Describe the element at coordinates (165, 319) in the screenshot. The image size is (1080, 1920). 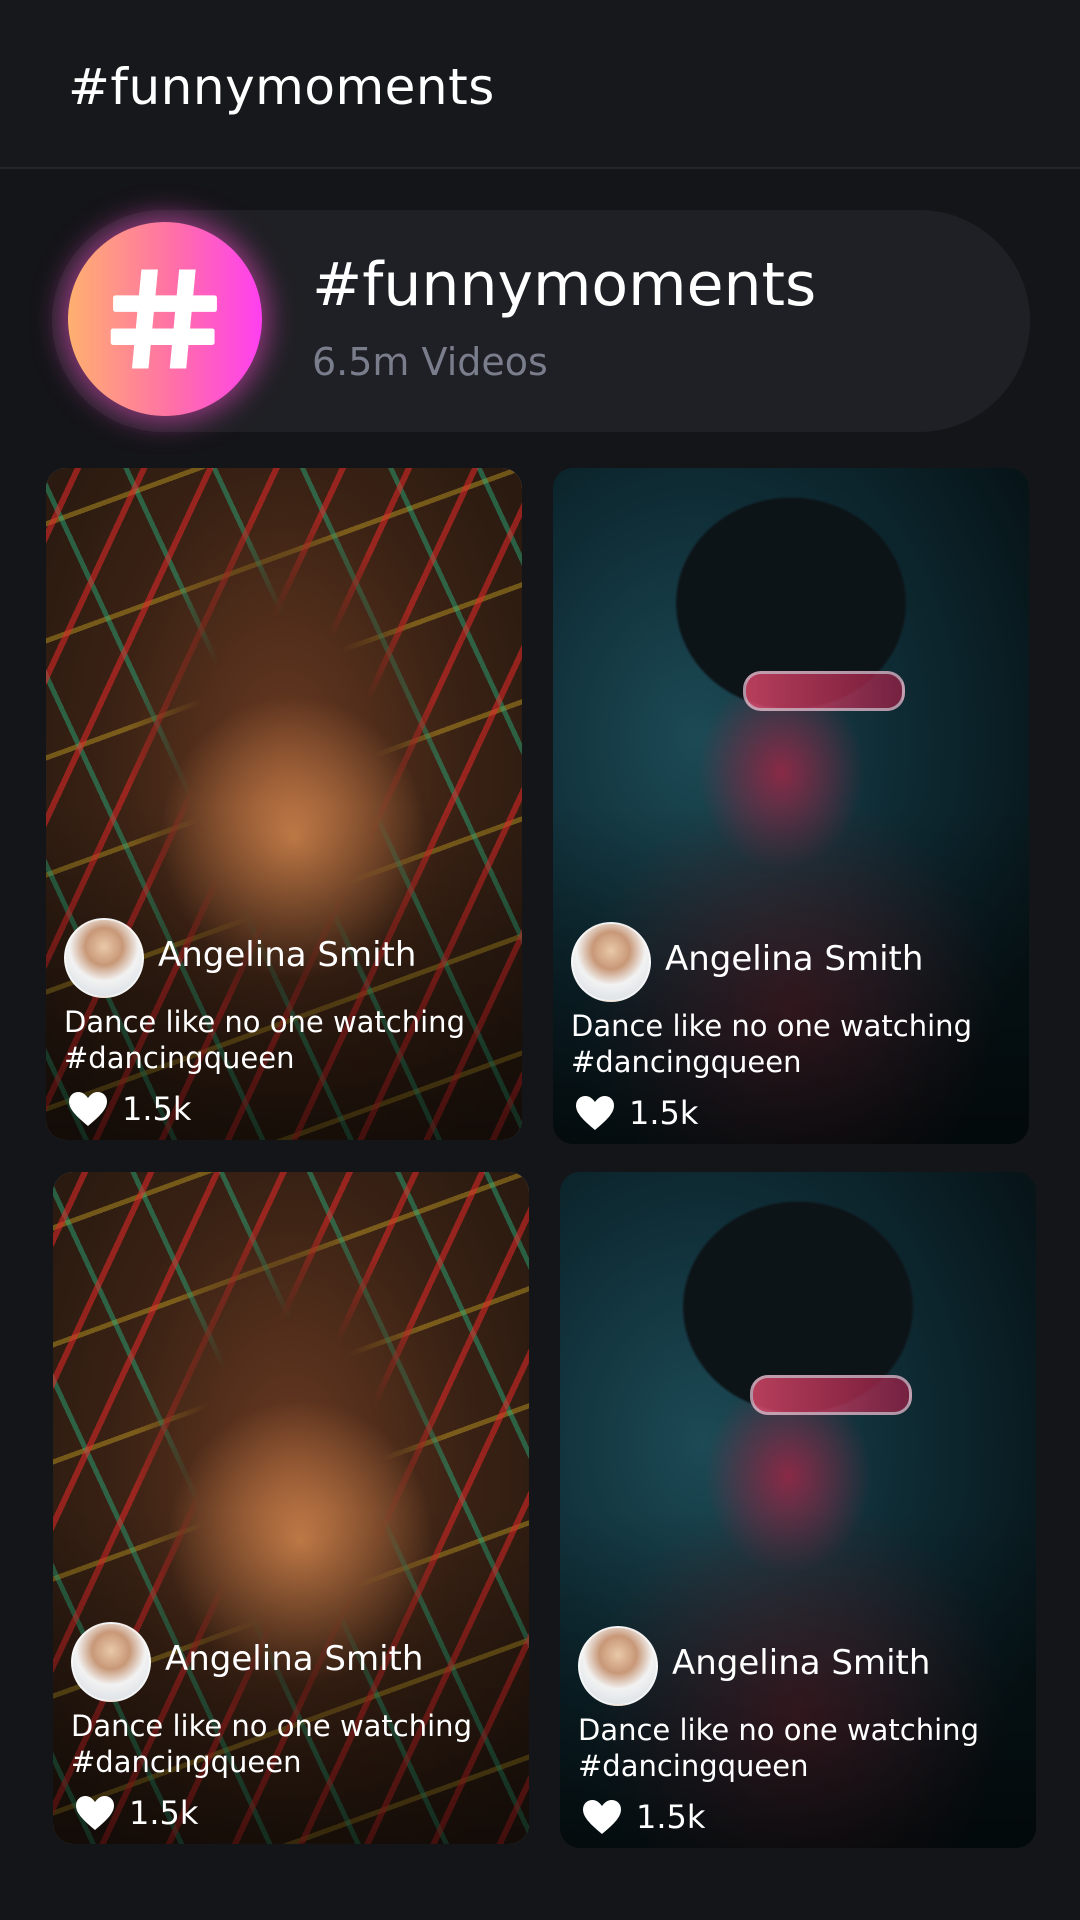
I see `hashtag-icon` at that location.